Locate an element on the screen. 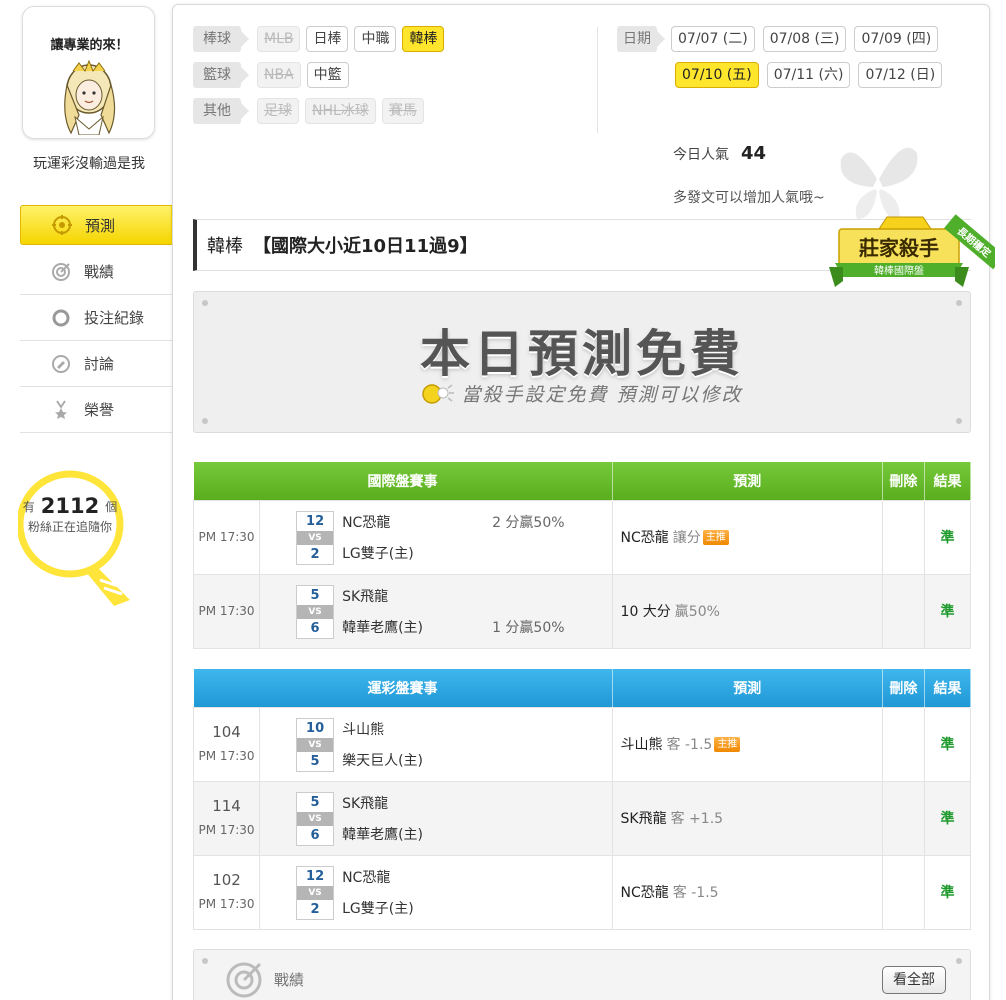  game-time-cell: 104 PM 17:30 is located at coordinates (226, 744).